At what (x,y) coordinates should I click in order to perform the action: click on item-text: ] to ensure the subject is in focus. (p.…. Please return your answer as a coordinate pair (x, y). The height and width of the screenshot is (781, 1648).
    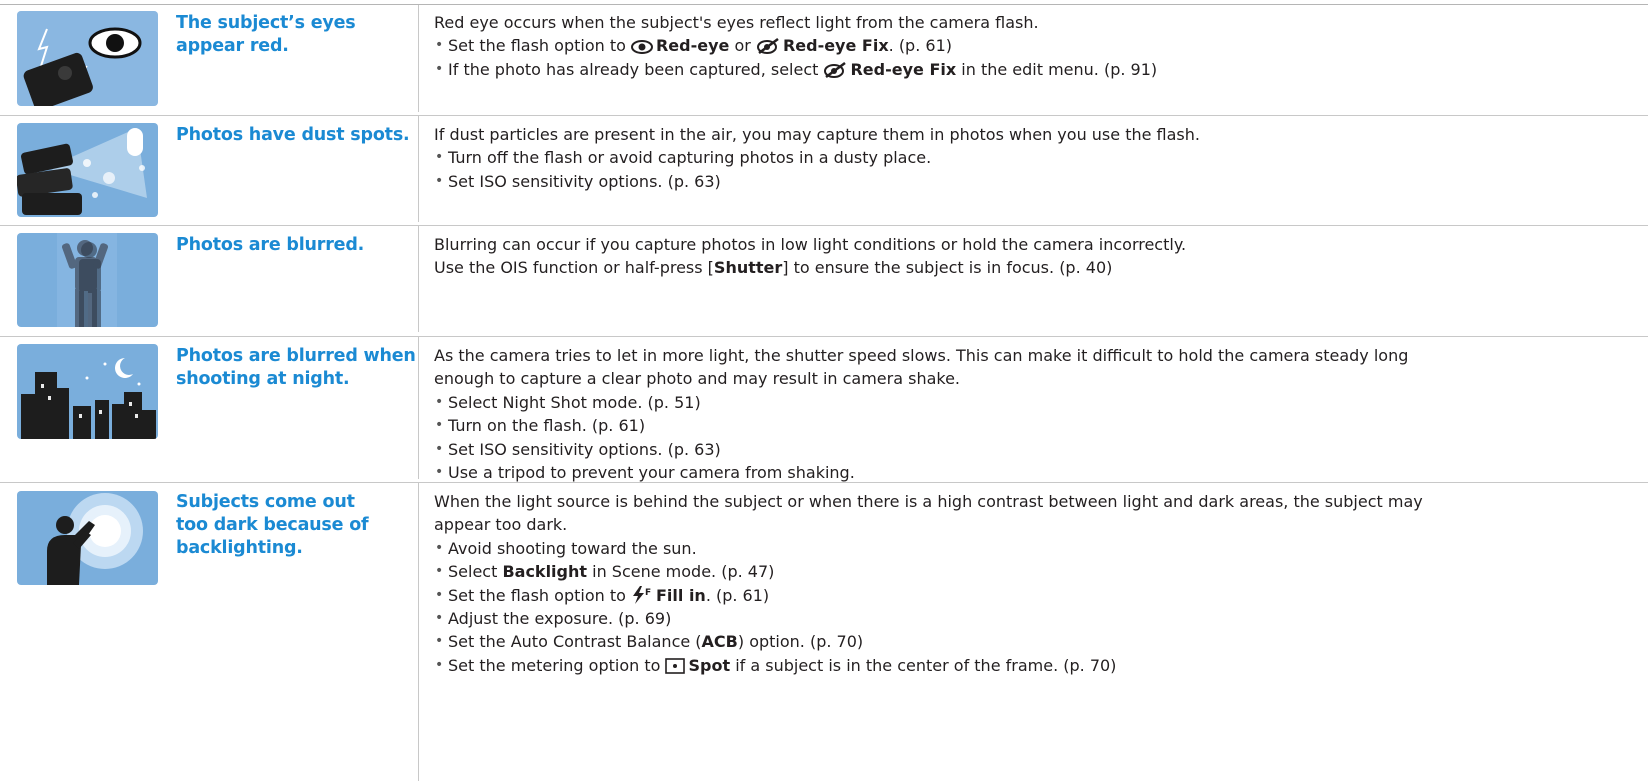
    Looking at the image, I should click on (947, 268).